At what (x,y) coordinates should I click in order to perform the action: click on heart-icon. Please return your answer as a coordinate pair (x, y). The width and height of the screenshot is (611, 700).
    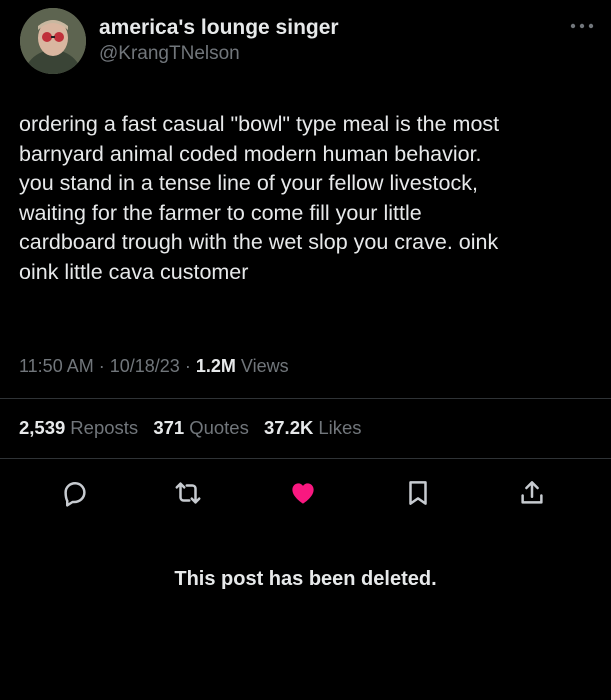
    Looking at the image, I should click on (303, 493).